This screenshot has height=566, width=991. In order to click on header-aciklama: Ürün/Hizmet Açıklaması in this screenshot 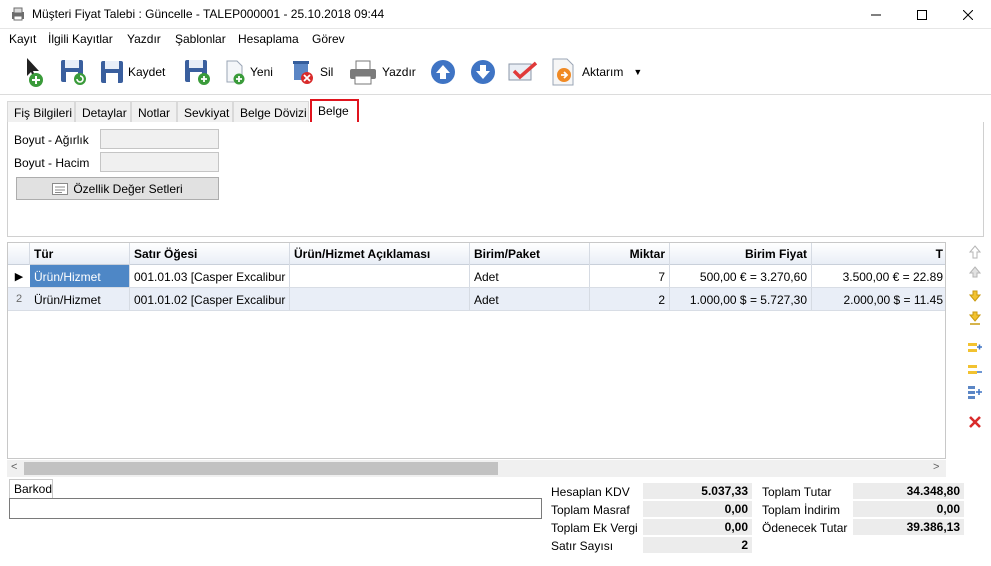, I will do `click(380, 254)`.